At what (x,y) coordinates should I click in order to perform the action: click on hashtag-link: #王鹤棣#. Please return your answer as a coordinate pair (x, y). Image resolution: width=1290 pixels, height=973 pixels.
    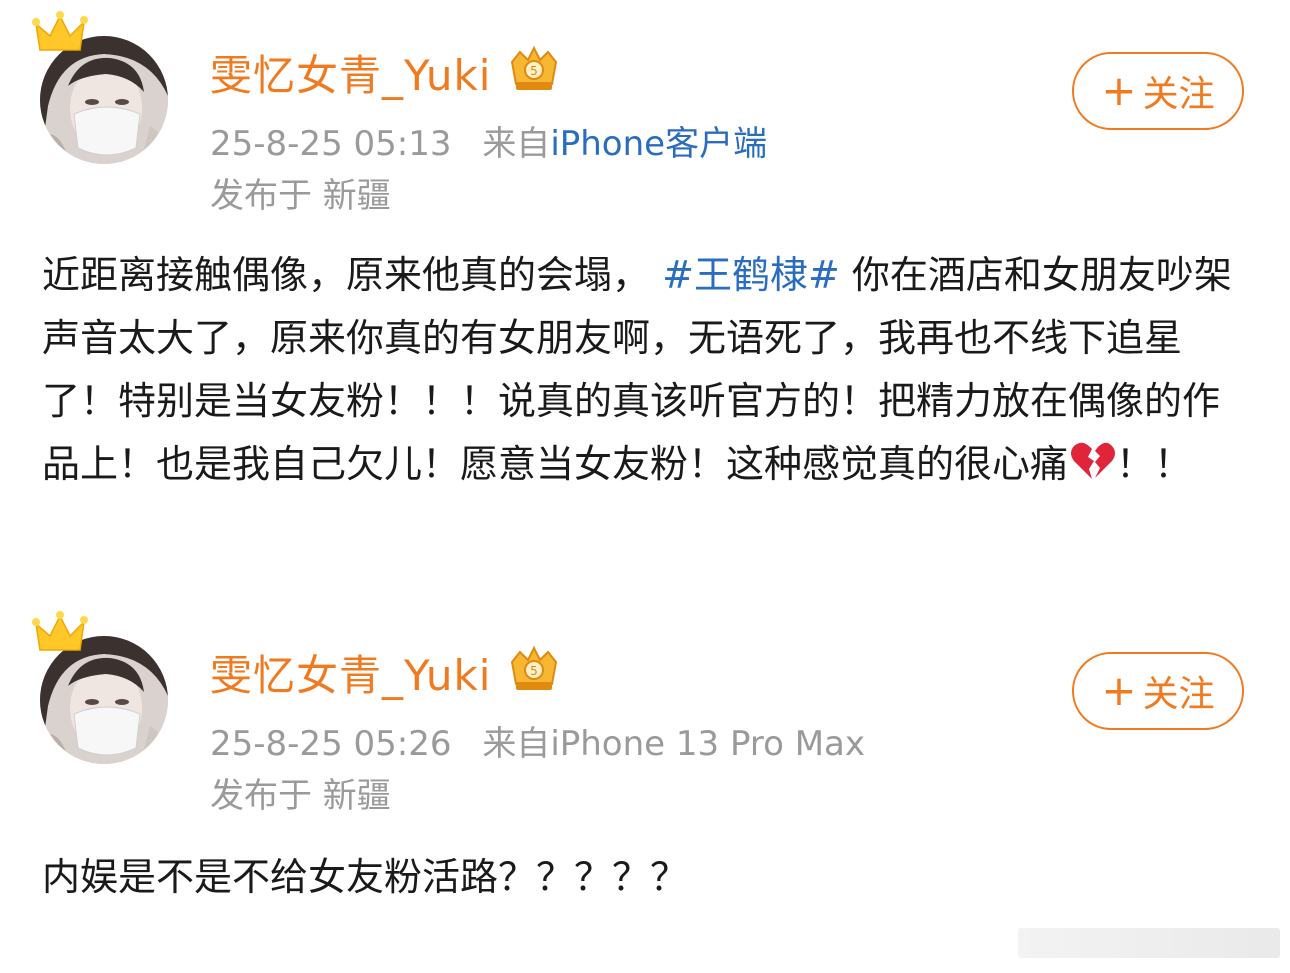
    Looking at the image, I should click on (751, 275).